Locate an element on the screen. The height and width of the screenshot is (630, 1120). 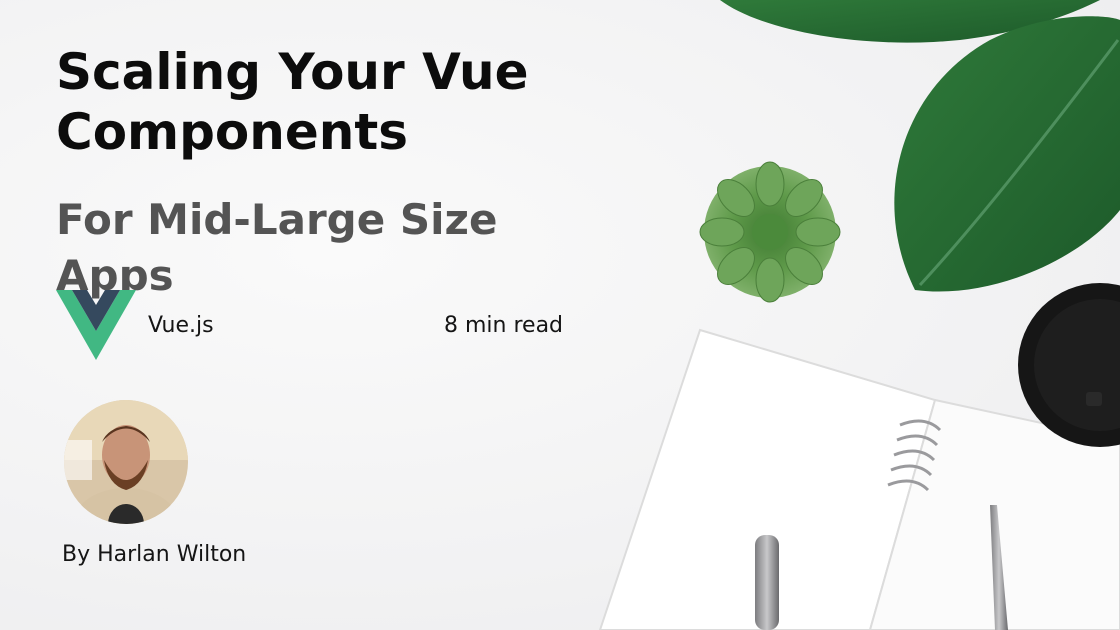
author-name: By Harlan Wilton is located at coordinates (154, 554).